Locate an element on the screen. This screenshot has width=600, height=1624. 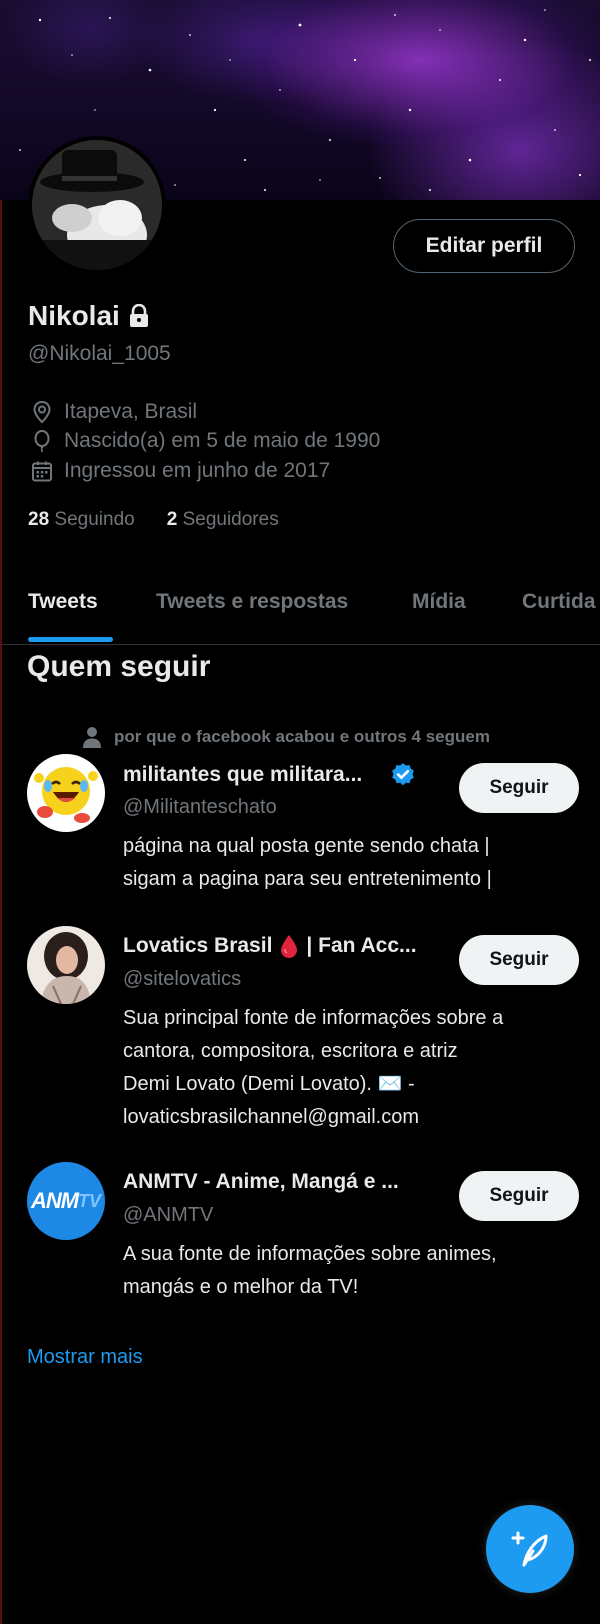
bio-line: cantora, compositora, escritora e atriz is located at coordinates (290, 1051).